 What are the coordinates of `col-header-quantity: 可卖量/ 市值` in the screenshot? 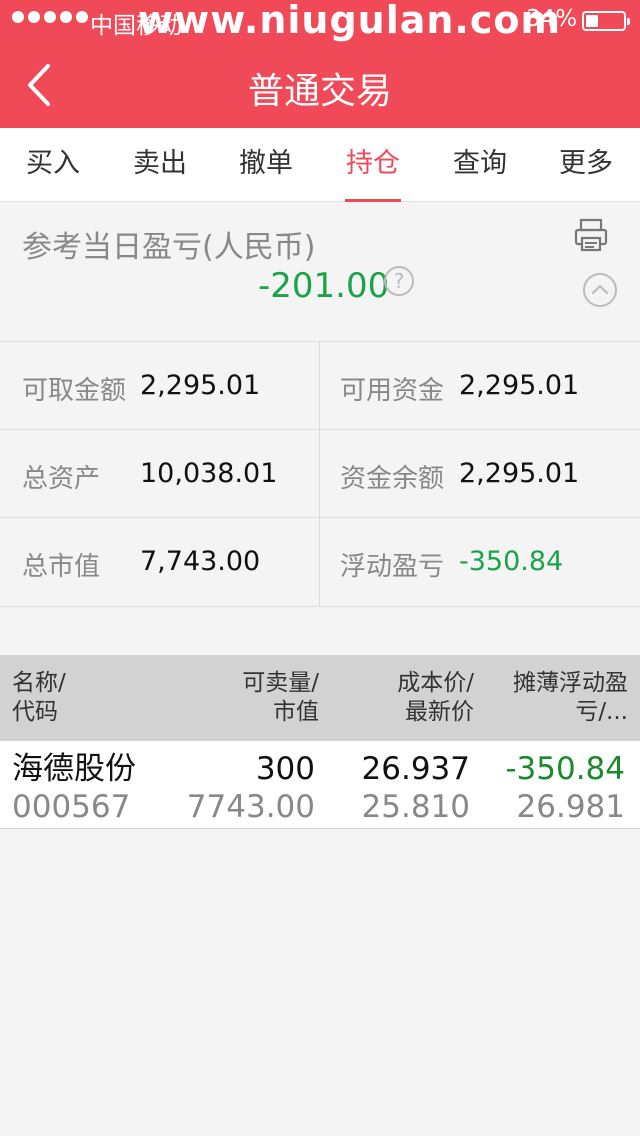 It's located at (280, 698).